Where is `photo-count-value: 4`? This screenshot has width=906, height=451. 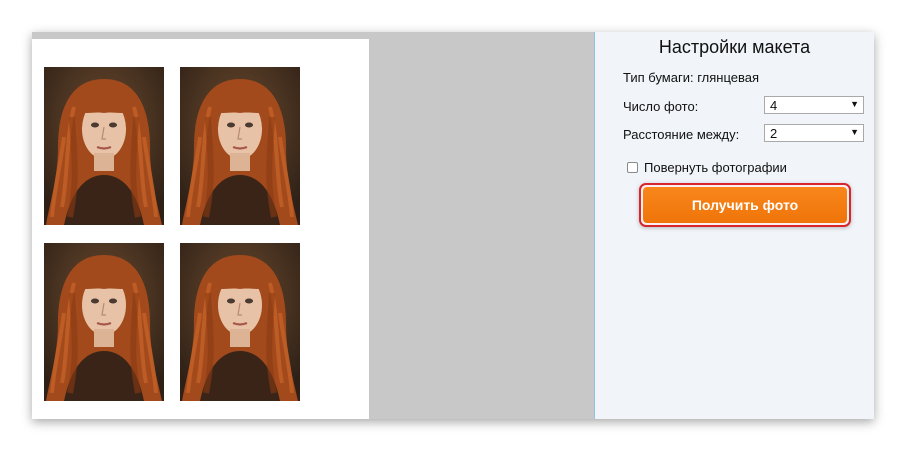
photo-count-value: 4 is located at coordinates (774, 105).